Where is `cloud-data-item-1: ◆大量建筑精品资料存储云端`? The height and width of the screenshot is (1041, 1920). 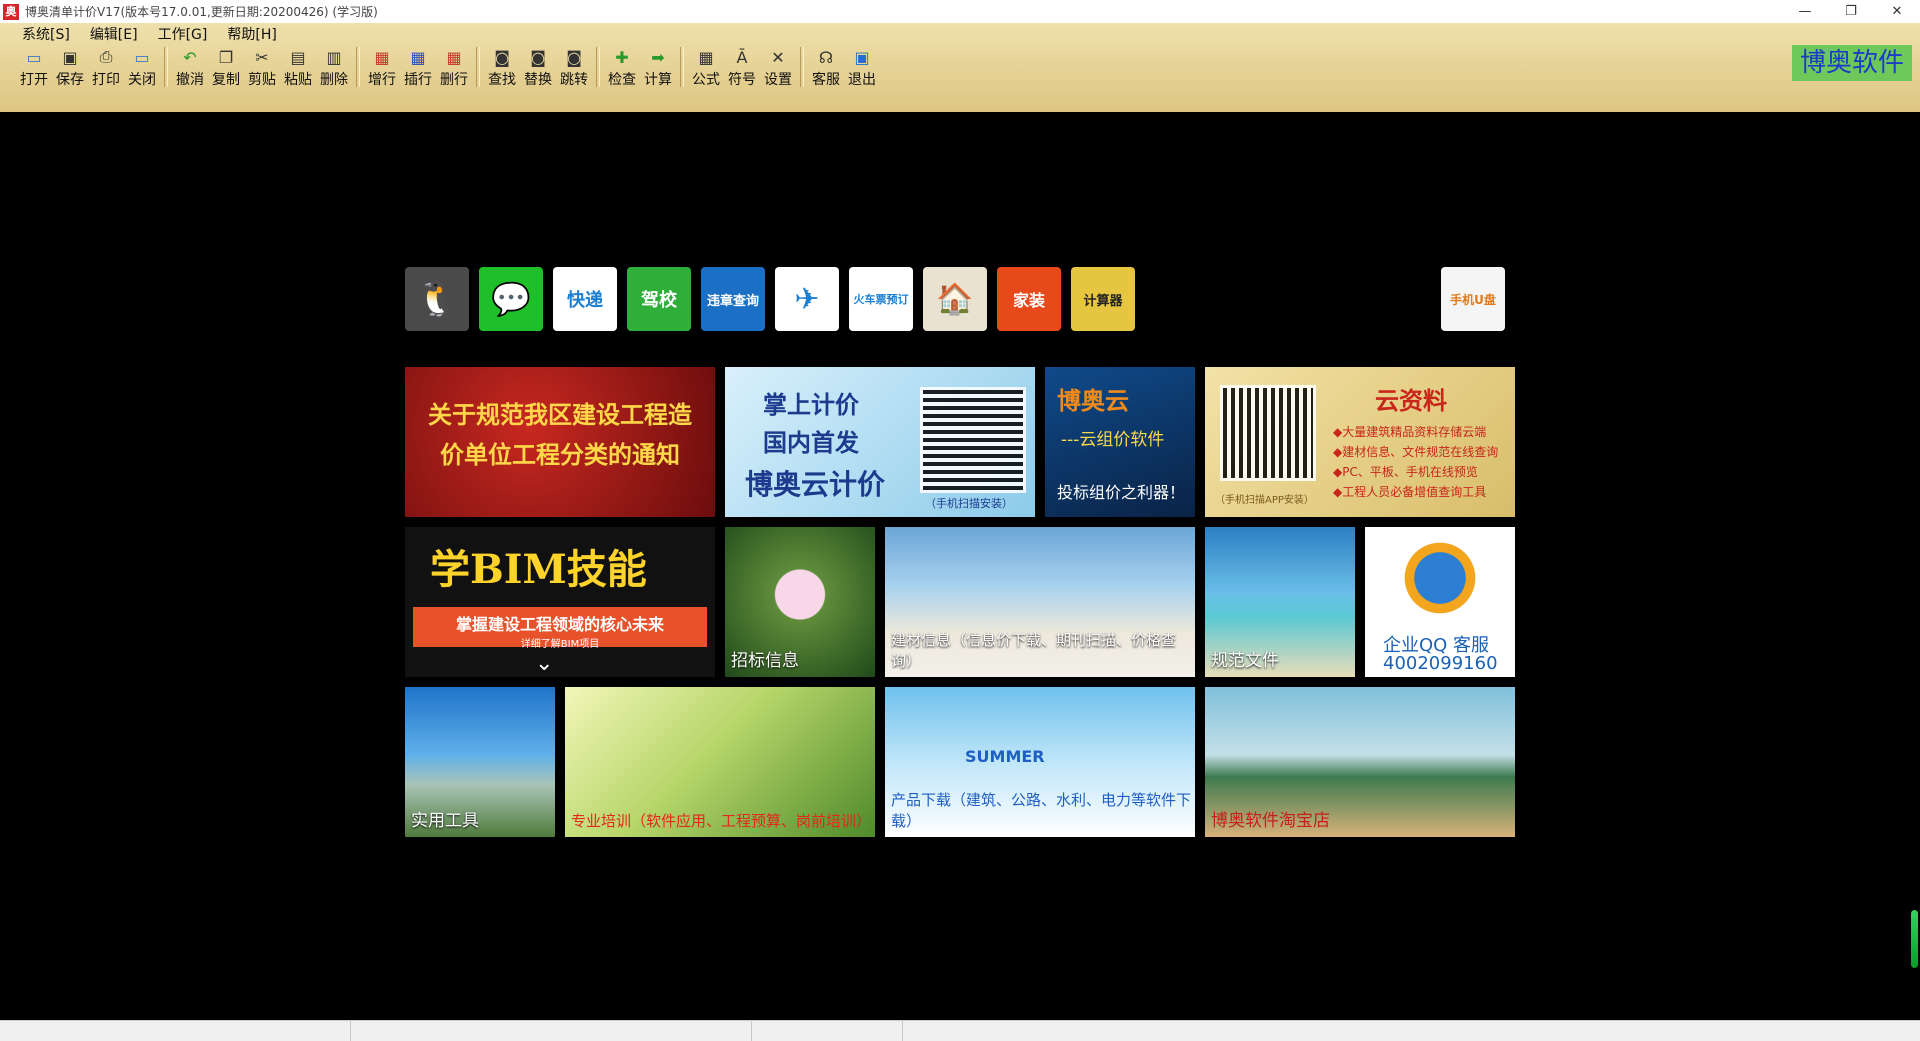 cloud-data-item-1: ◆大量建筑精品资料存储云端 is located at coordinates (1410, 432).